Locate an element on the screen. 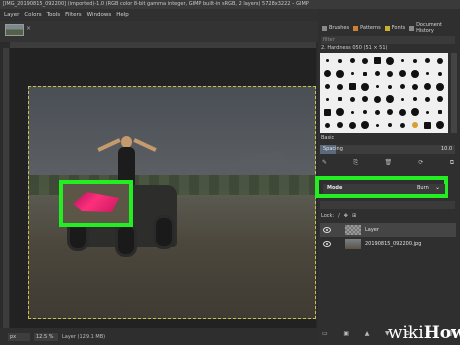  menu-help: Help is located at coordinates (122, 15).